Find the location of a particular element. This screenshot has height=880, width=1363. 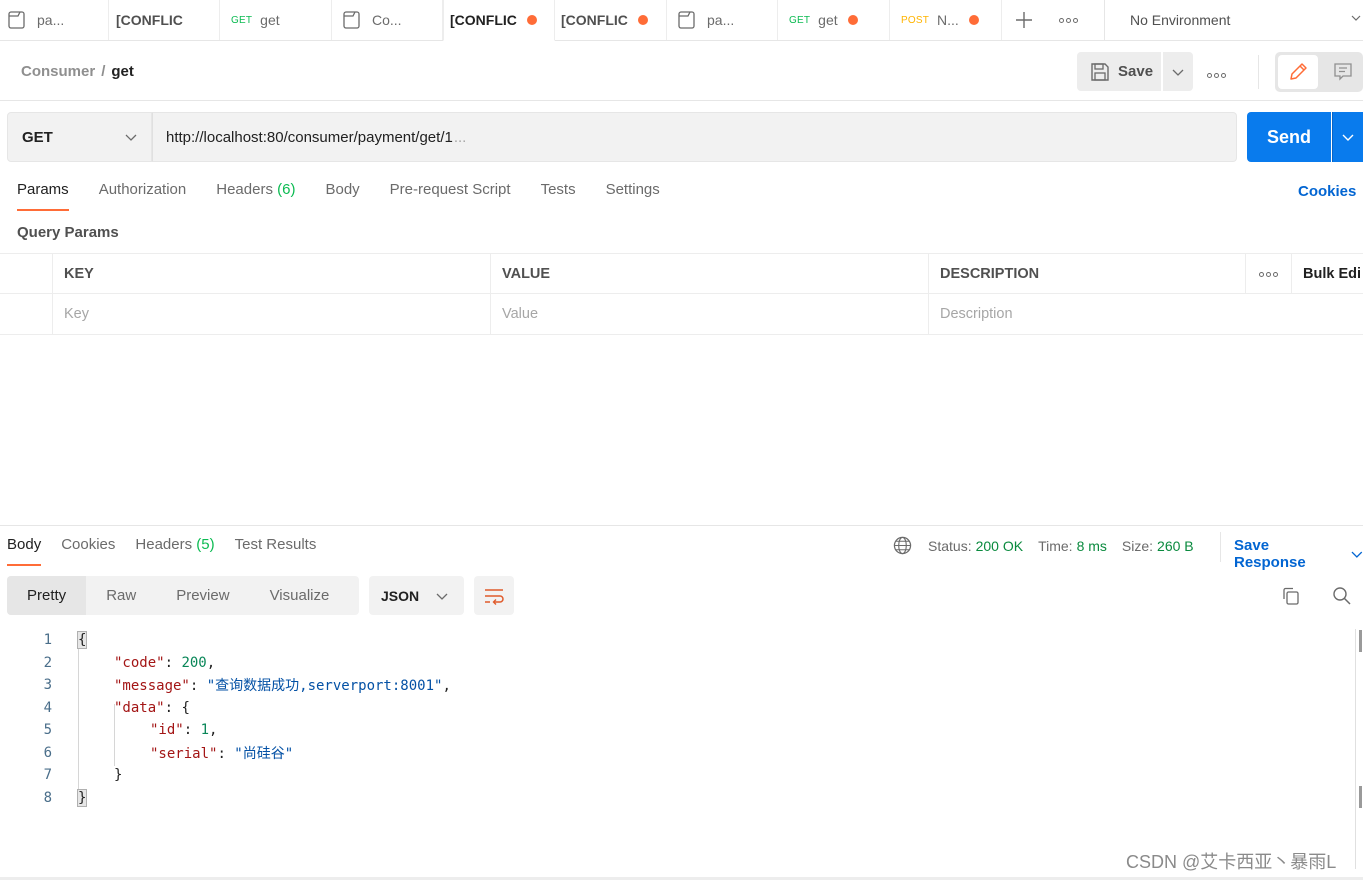

tab-headers: Headers (6) is located at coordinates (255, 196).